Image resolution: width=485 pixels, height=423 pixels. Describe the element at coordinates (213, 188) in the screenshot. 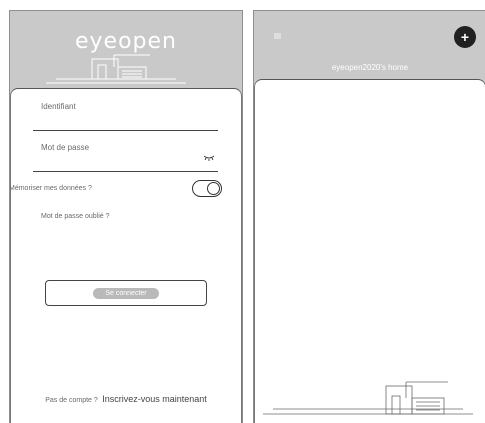

I see `toggle-knob` at that location.